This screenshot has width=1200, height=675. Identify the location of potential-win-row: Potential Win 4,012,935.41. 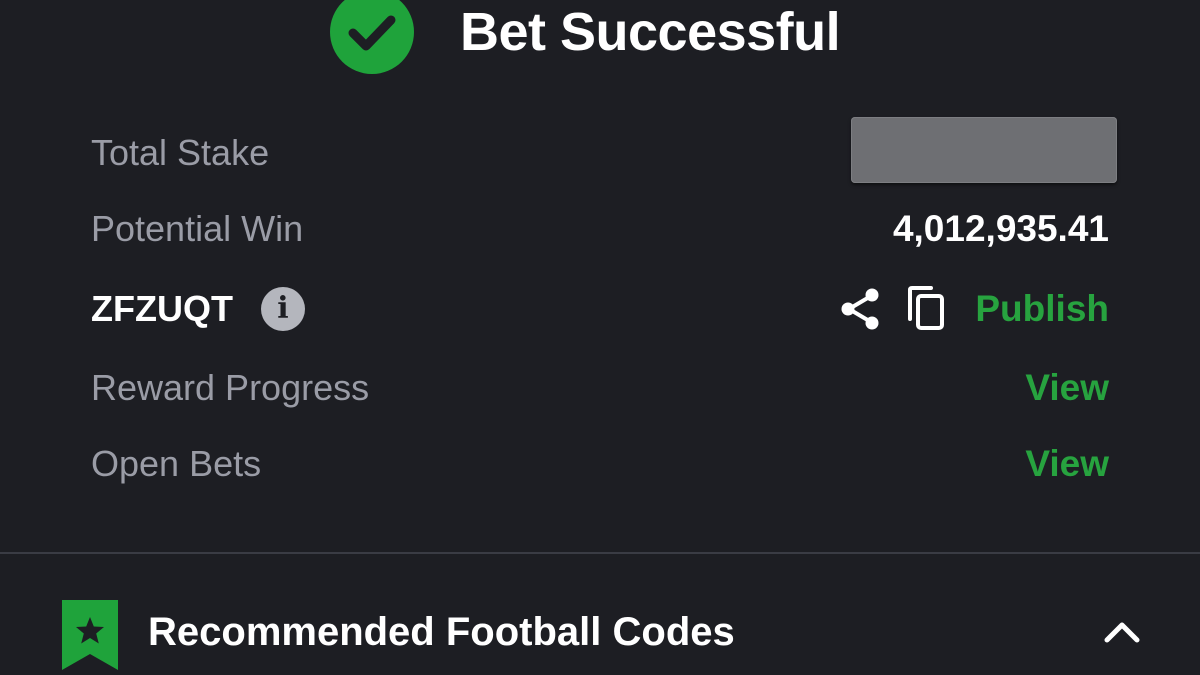
(600, 229).